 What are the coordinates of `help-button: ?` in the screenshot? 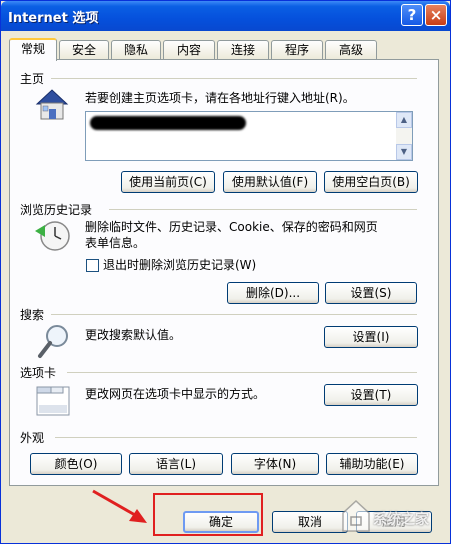 It's located at (412, 15).